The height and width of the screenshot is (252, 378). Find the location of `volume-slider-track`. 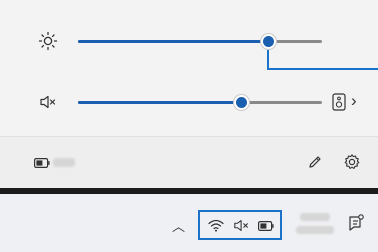

volume-slider-track is located at coordinates (200, 102).